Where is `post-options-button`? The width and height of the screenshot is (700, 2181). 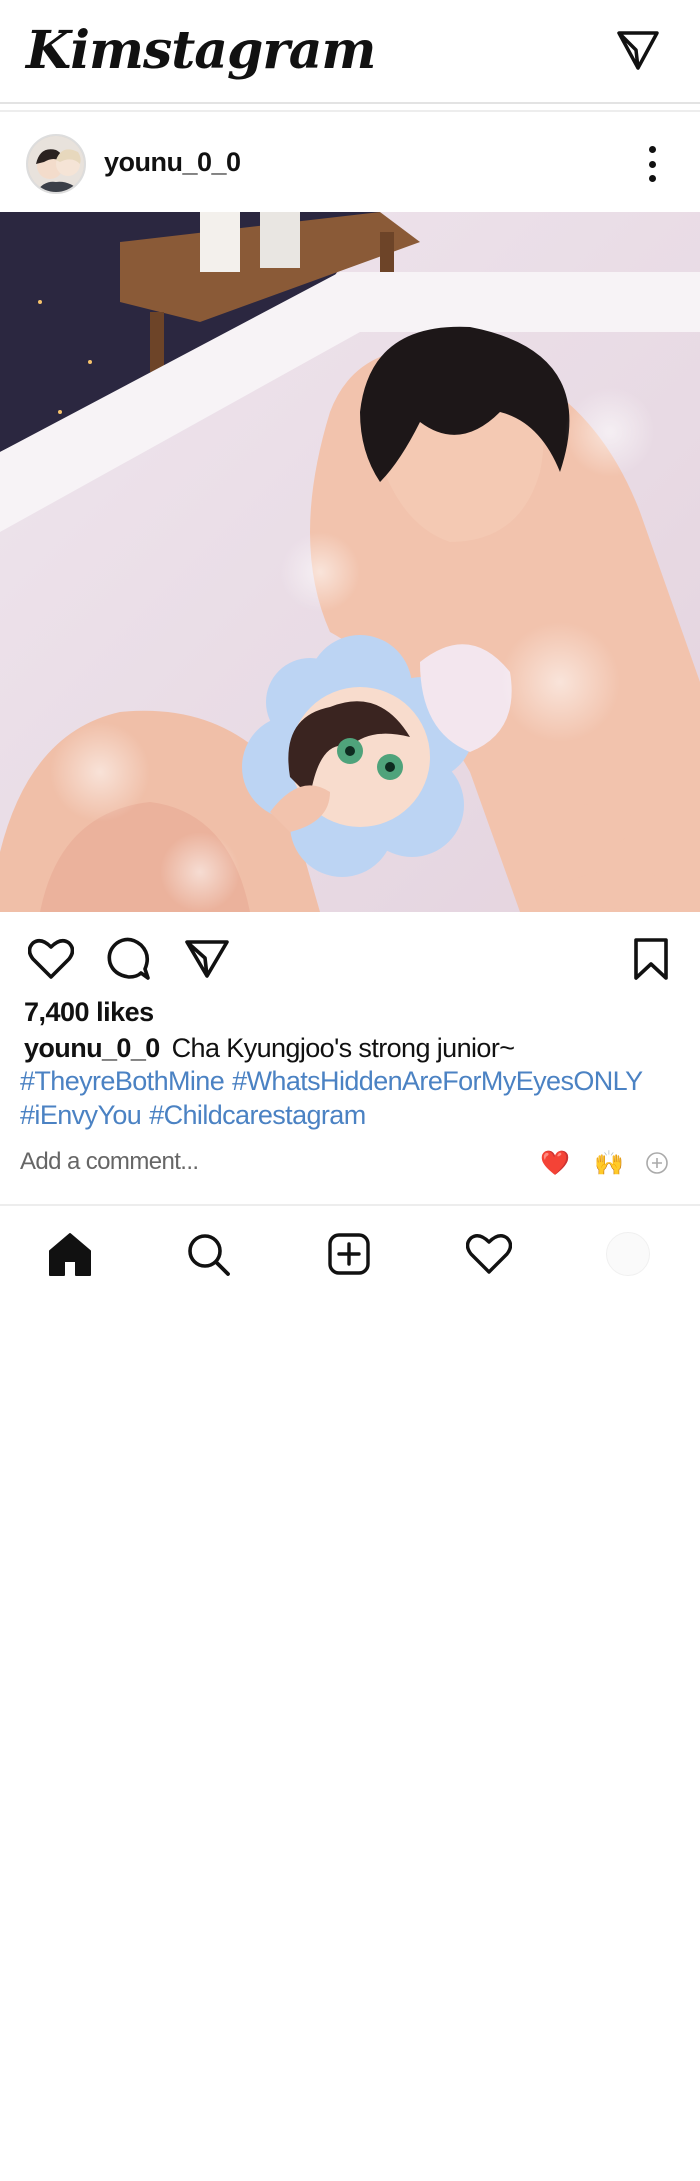 post-options-button is located at coordinates (652, 164).